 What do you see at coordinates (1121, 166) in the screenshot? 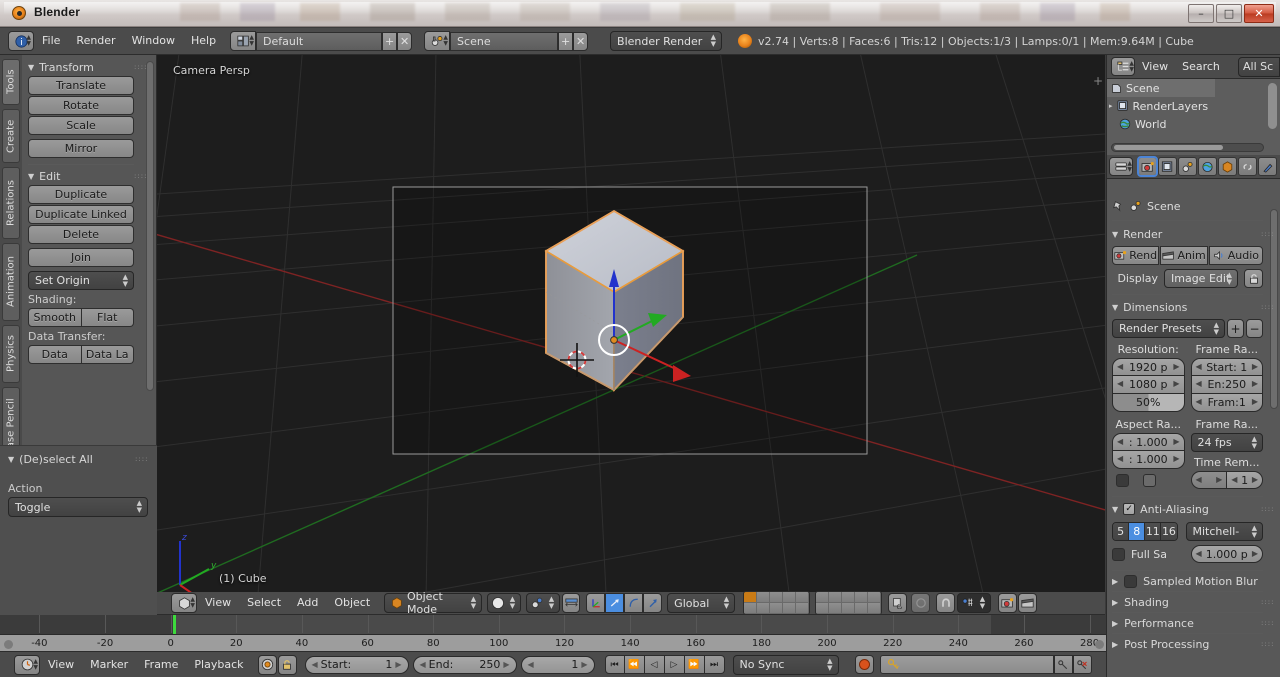
I see `editor-type-selector-properties: ▲ ▼` at bounding box center [1121, 166].